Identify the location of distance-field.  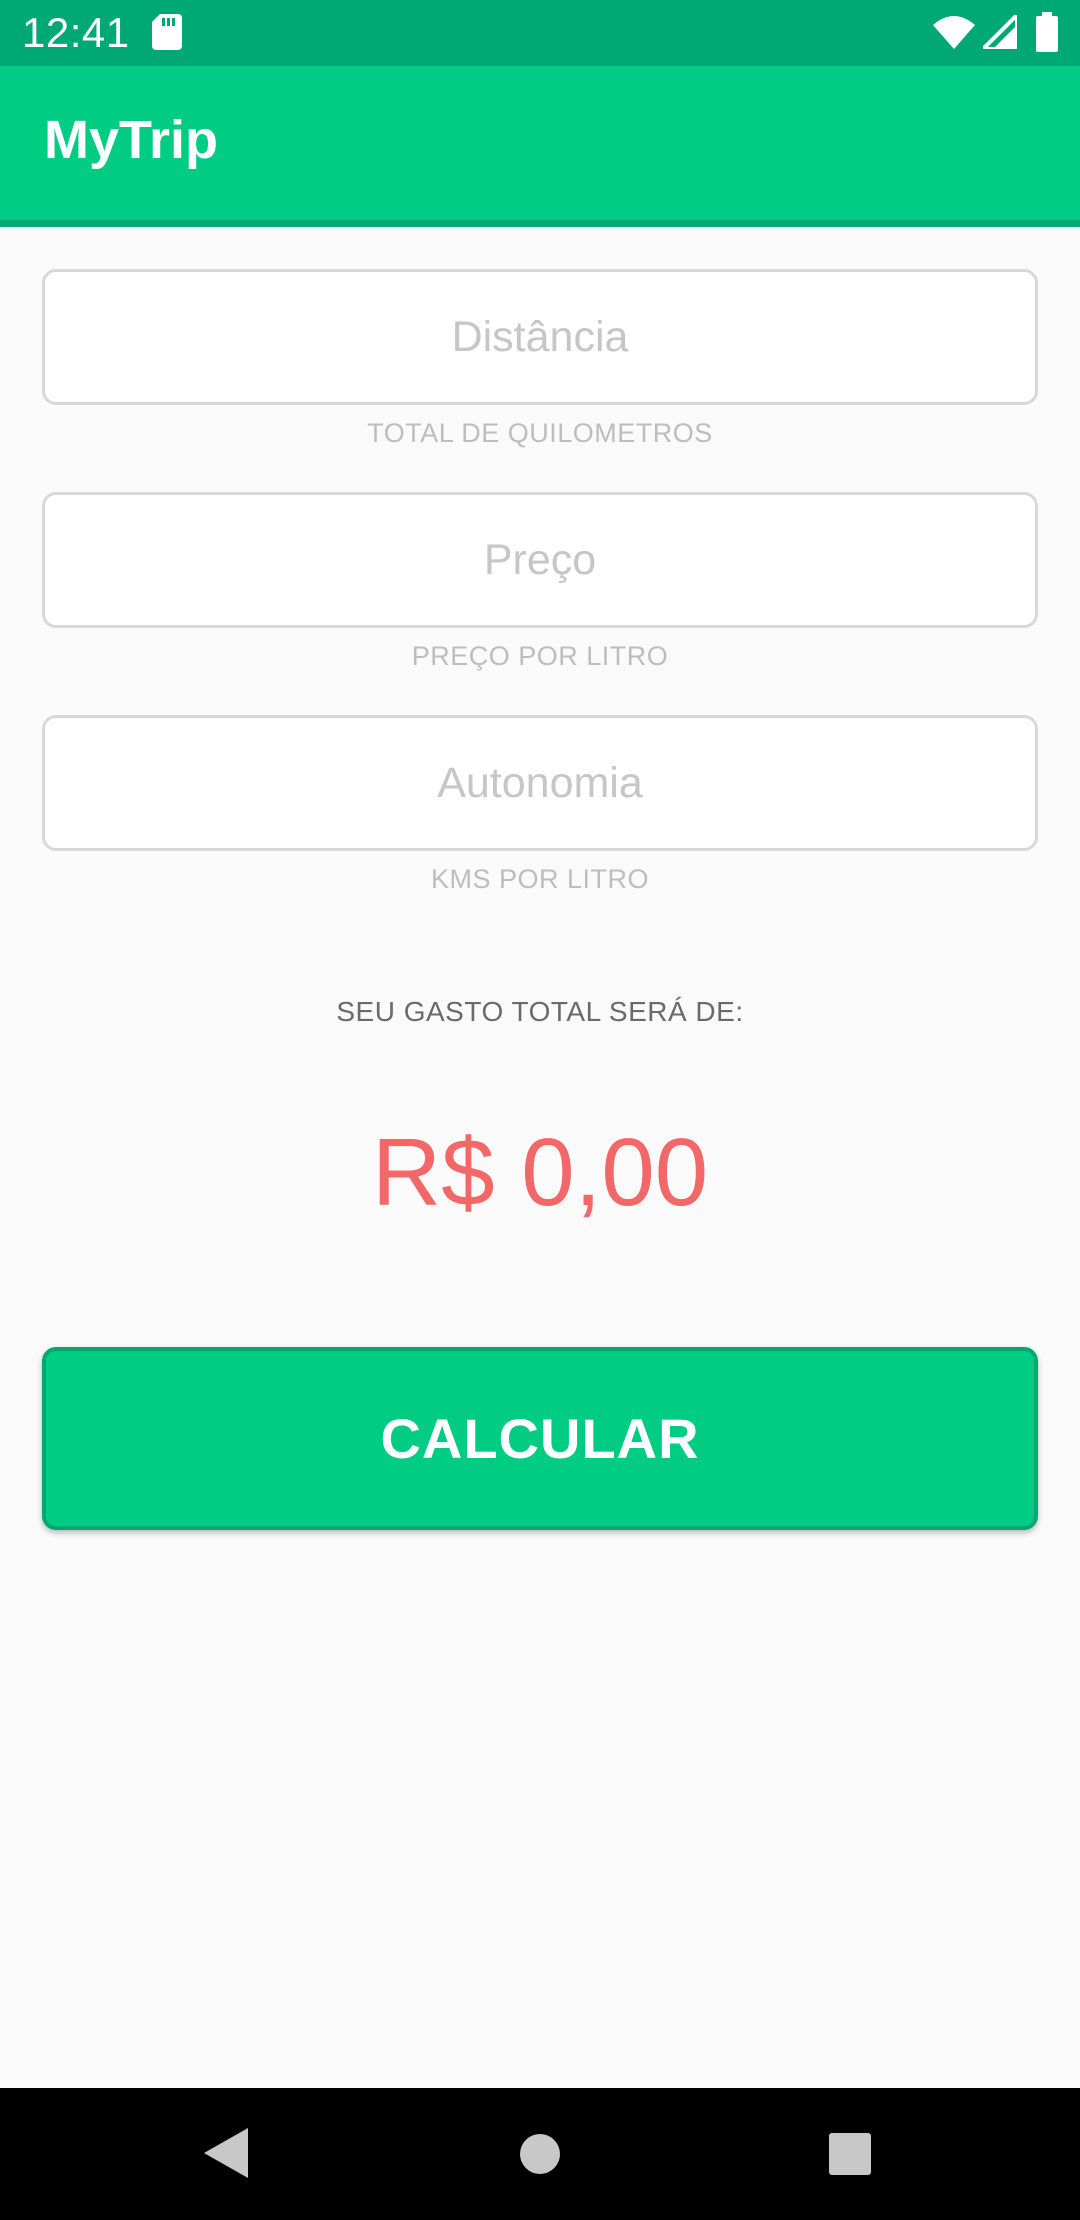
(540, 337).